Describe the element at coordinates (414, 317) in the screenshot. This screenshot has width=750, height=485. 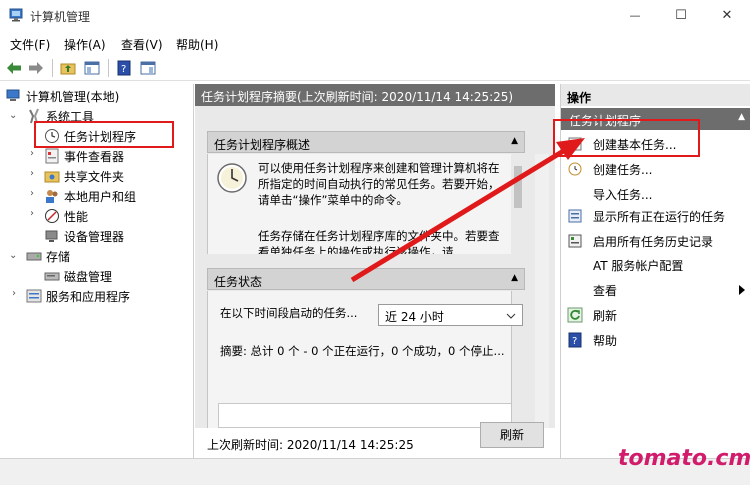
I see `time-period-value: 近 24 小时` at that location.